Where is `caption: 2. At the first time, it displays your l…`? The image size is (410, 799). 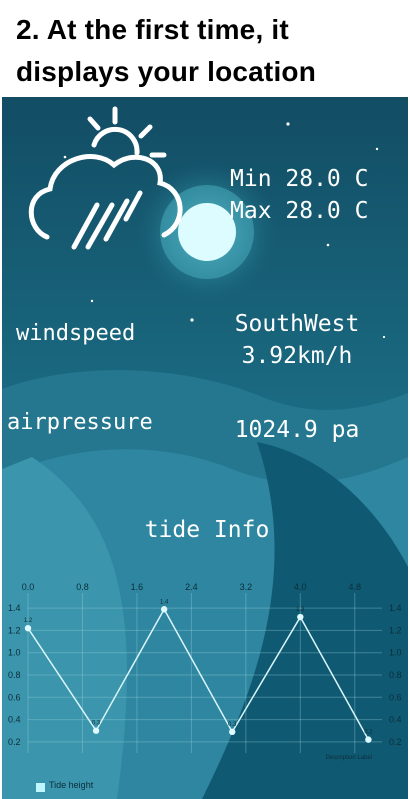
caption: 2. At the first time, it displays your l… is located at coordinates (205, 48).